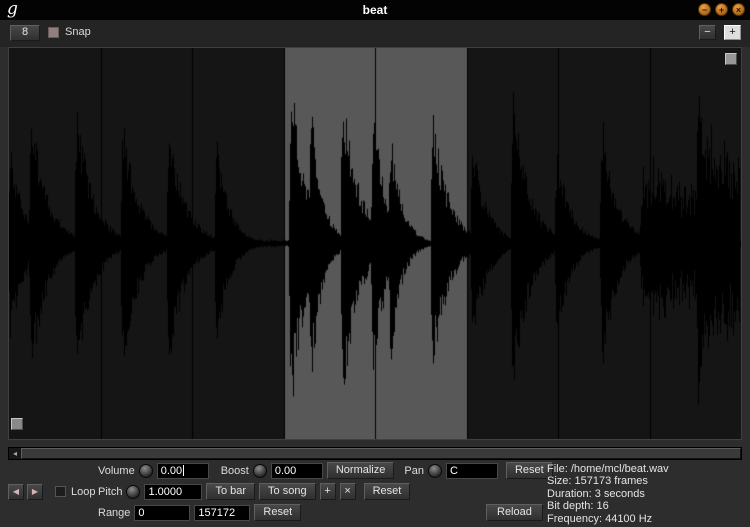  Describe the element at coordinates (285, 470) in the screenshot. I see `boost-value: 0.00` at that location.